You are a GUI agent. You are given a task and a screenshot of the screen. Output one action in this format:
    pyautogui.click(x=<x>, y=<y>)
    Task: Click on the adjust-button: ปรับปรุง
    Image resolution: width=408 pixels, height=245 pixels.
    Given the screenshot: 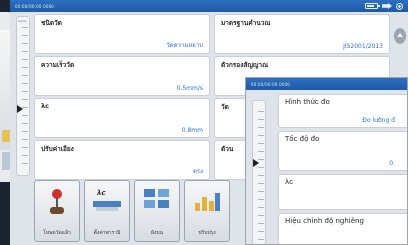 What is the action you would take?
    pyautogui.click(x=207, y=211)
    